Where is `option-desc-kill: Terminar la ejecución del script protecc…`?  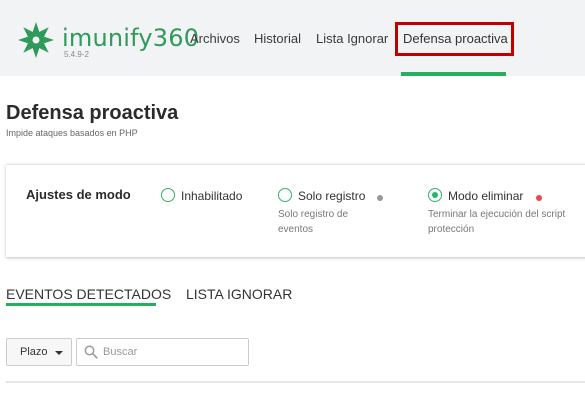
option-desc-kill: Terminar la ejecución del script protecc… is located at coordinates (496, 222).